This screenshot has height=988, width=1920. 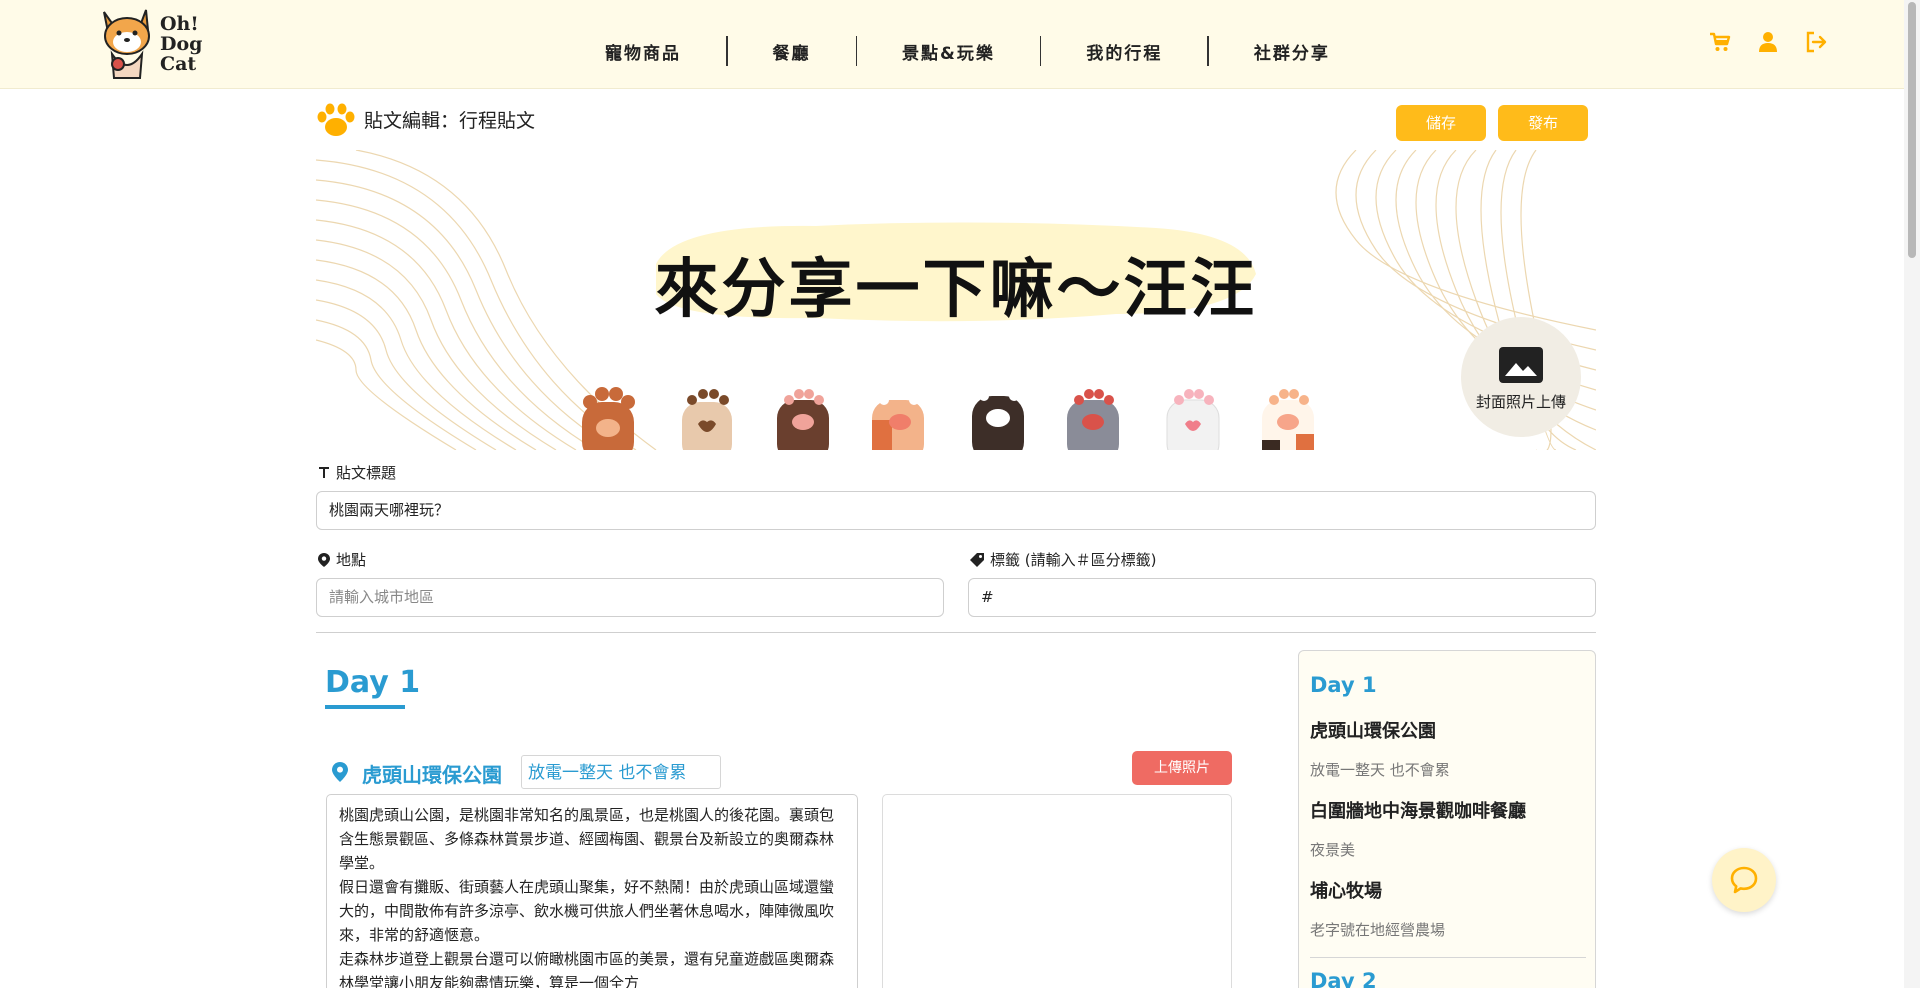 What do you see at coordinates (181, 44) in the screenshot?
I see `logo-text: Oh! Dog Cat` at bounding box center [181, 44].